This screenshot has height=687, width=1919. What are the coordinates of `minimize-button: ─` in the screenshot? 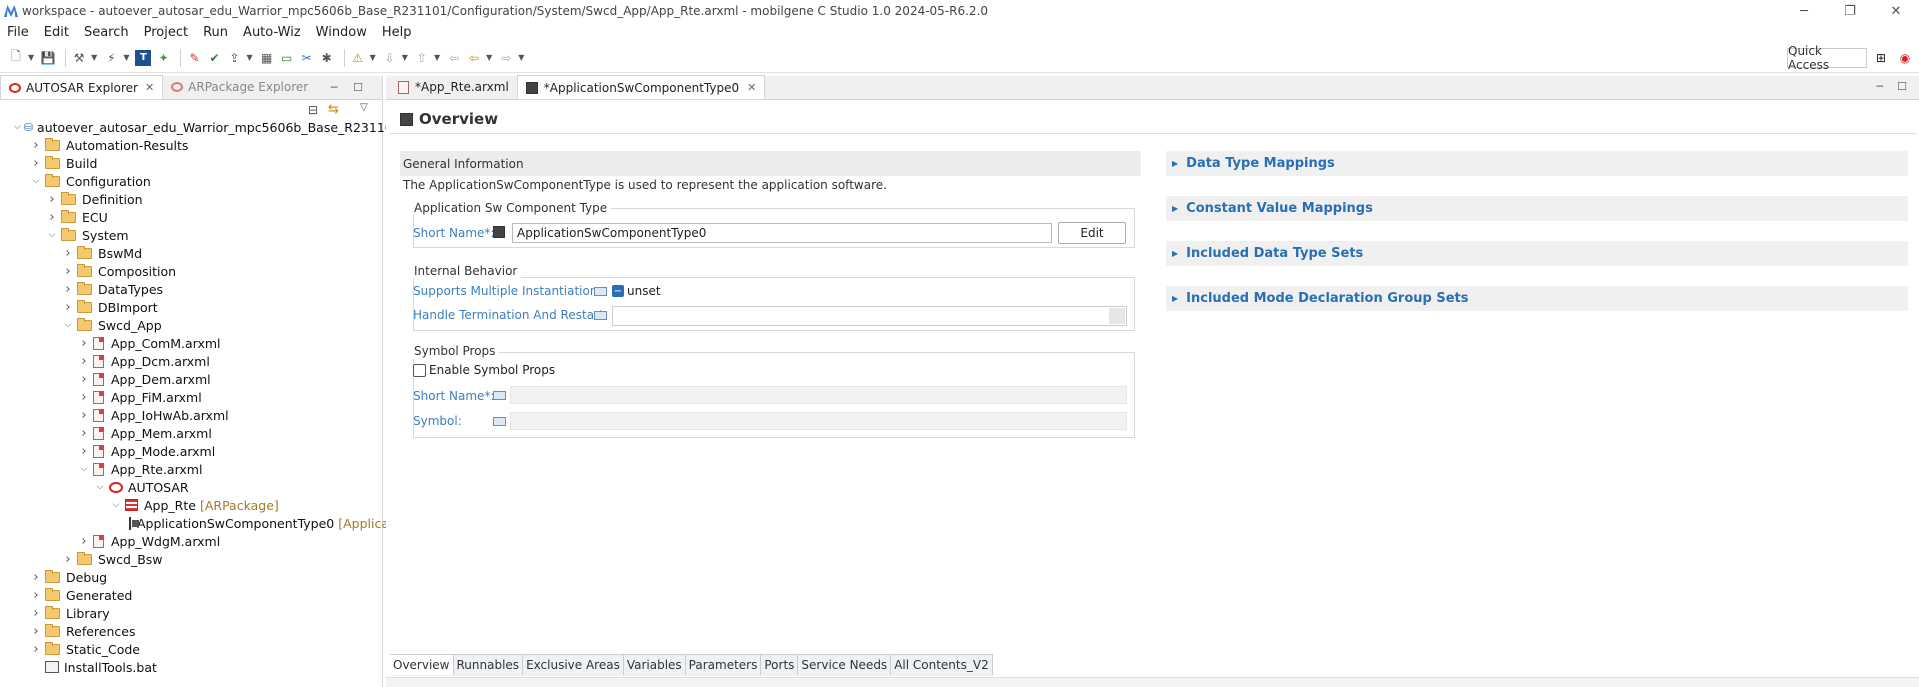 It's located at (1804, 11).